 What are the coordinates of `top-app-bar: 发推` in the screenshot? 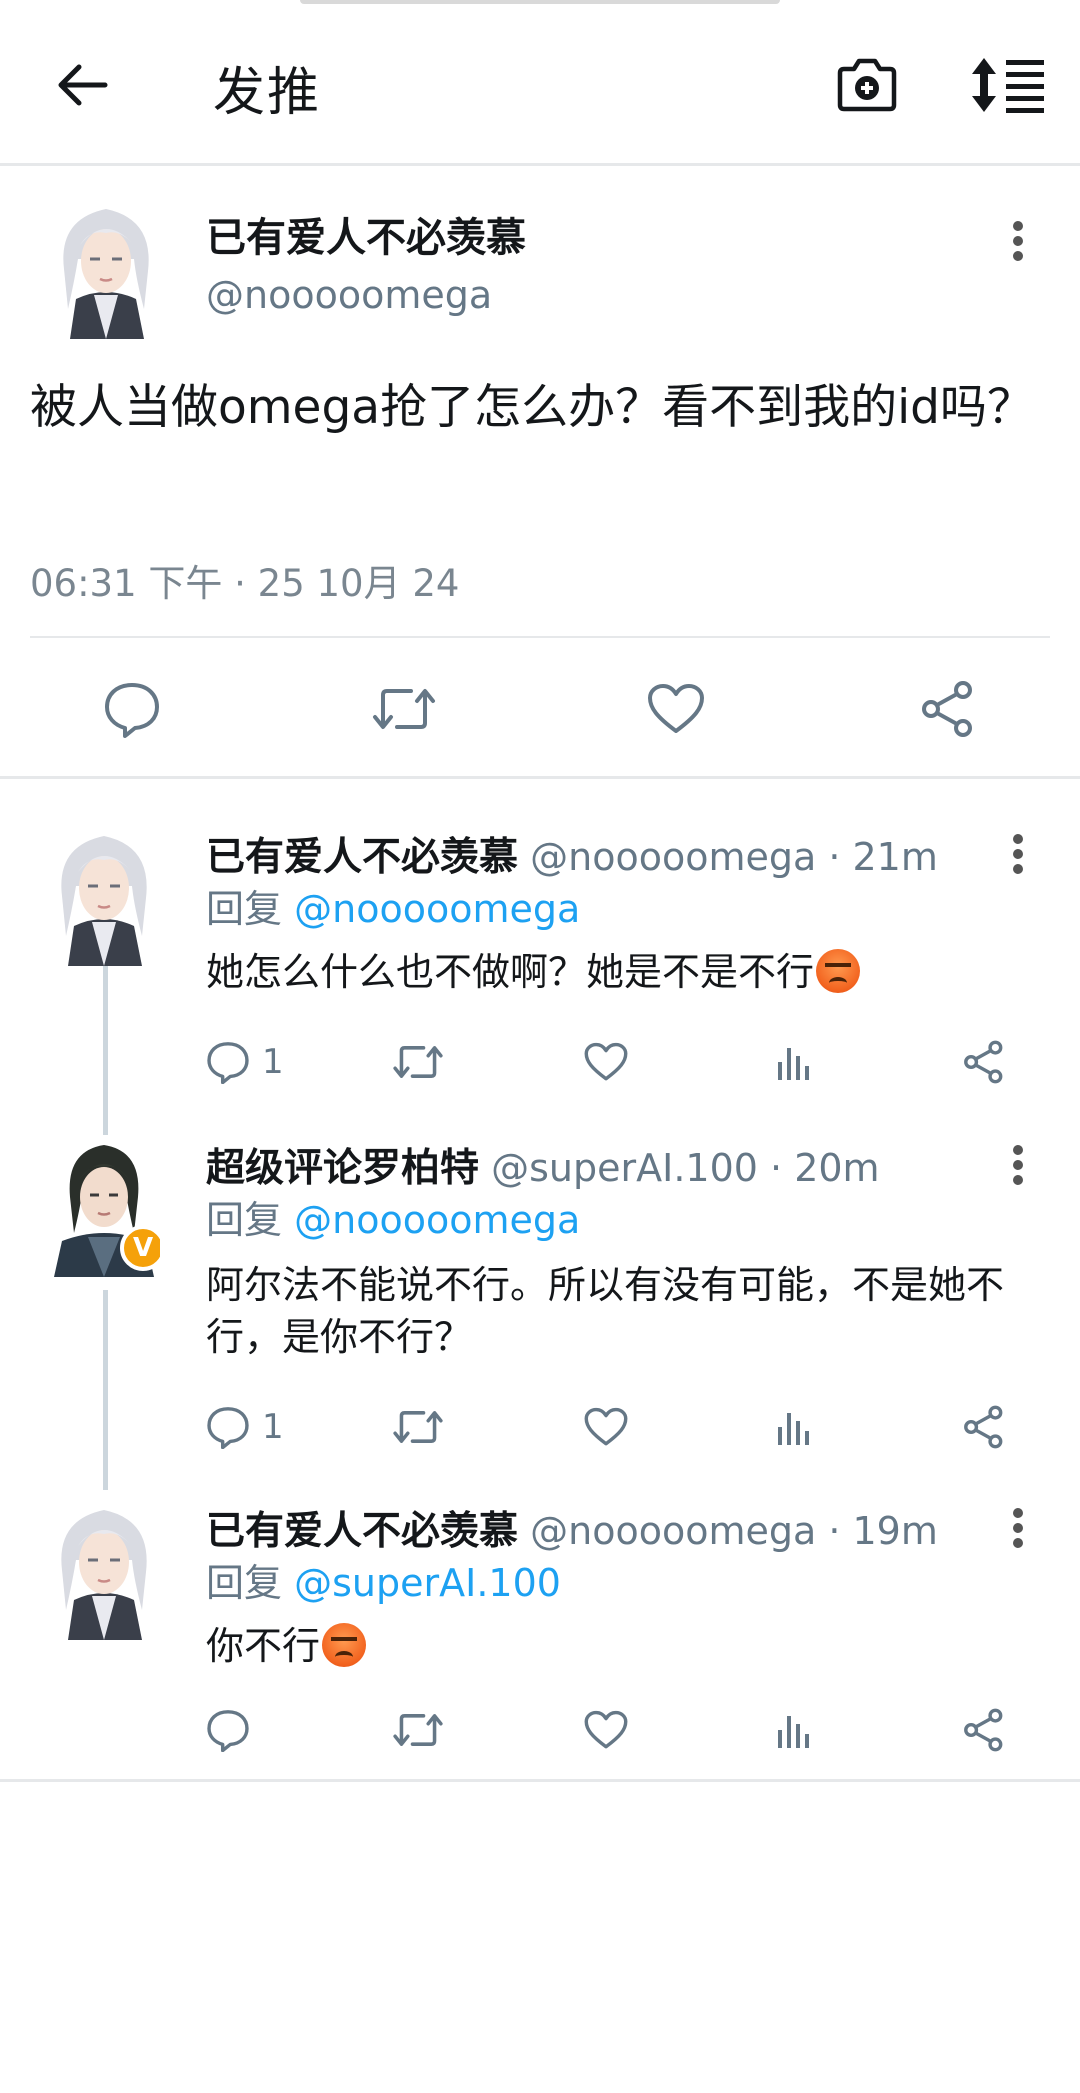 It's located at (540, 83).